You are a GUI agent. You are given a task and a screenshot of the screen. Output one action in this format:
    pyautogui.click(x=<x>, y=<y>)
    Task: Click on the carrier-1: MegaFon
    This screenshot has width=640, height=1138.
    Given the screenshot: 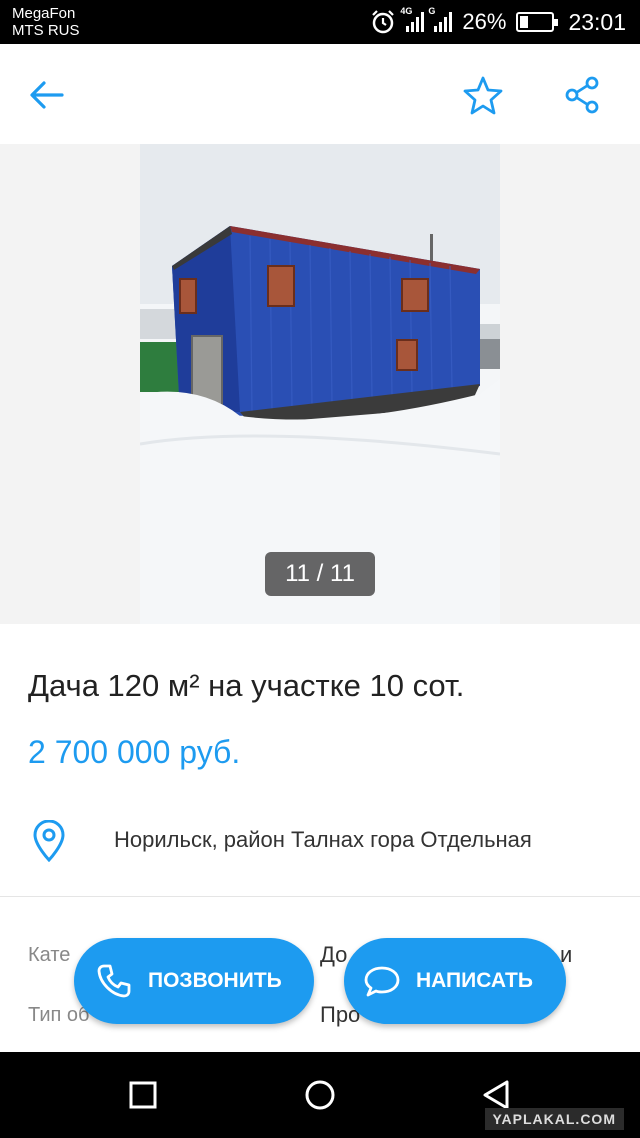 What is the action you would take?
    pyautogui.click(x=44, y=13)
    